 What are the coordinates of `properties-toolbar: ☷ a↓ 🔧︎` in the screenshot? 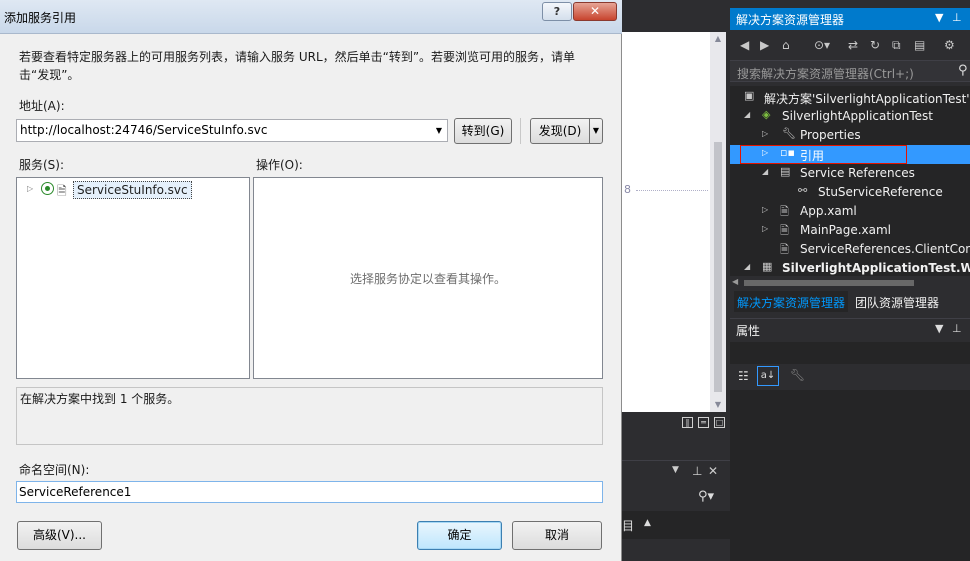 It's located at (850, 377).